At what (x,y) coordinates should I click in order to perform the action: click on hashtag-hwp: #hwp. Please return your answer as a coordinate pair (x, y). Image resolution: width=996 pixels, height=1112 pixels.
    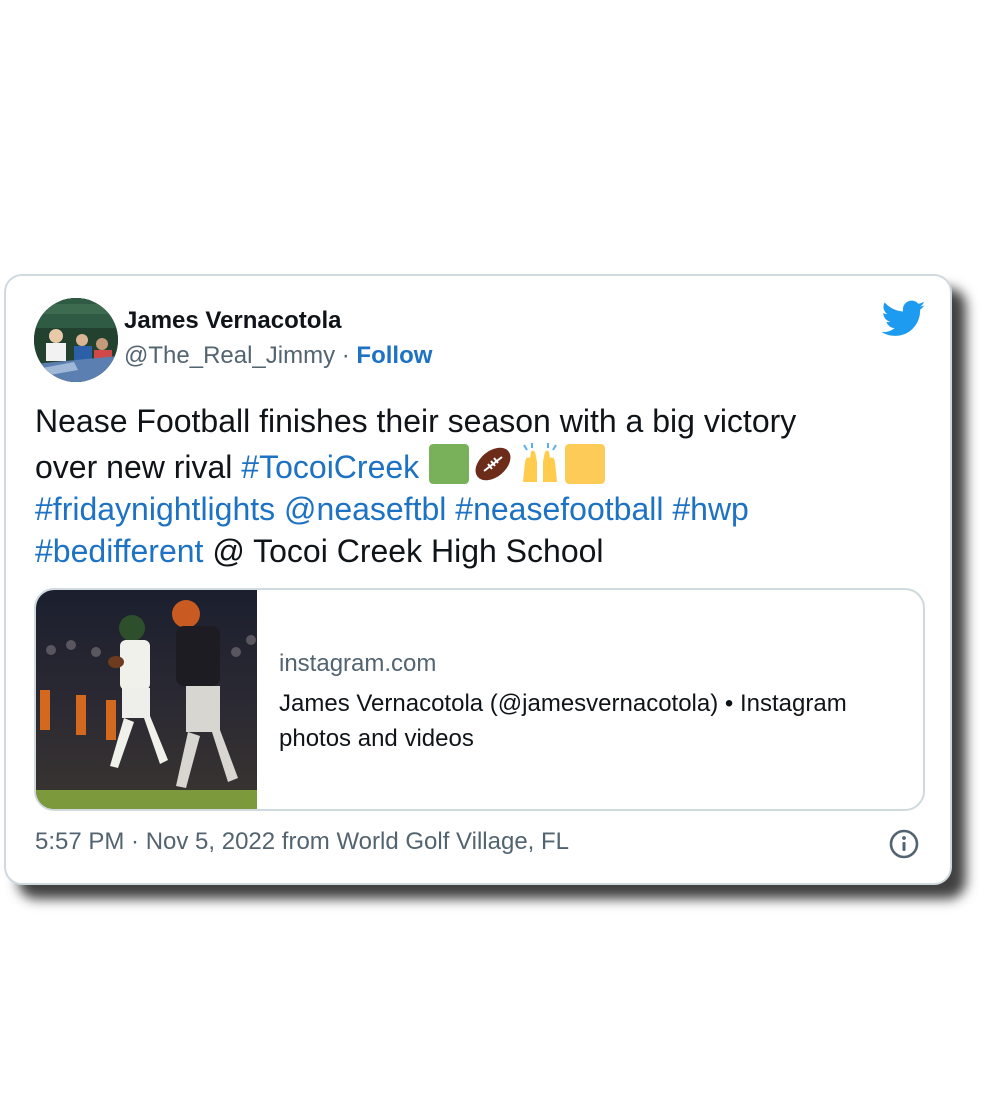
    Looking at the image, I should click on (710, 509).